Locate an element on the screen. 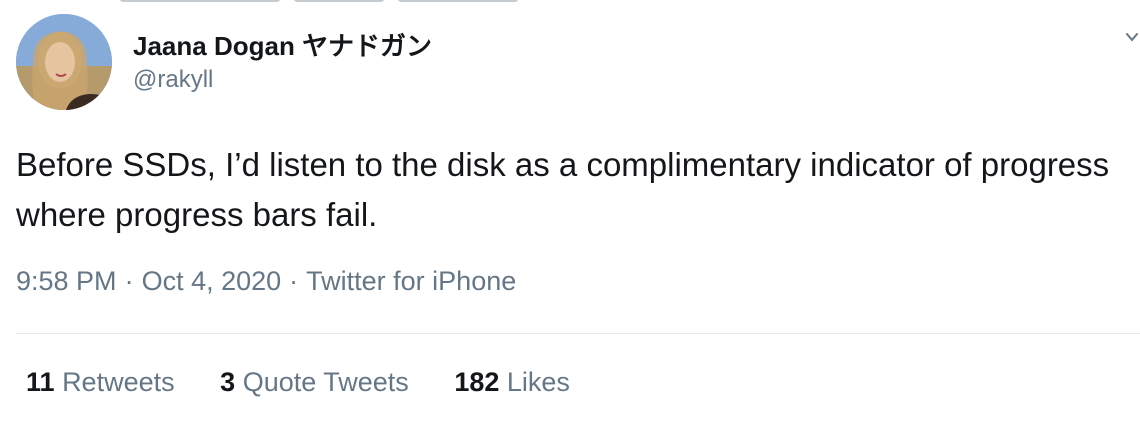 Image resolution: width=1140 pixels, height=428 pixels. retweets-stat: 11 Retweets is located at coordinates (100, 382).